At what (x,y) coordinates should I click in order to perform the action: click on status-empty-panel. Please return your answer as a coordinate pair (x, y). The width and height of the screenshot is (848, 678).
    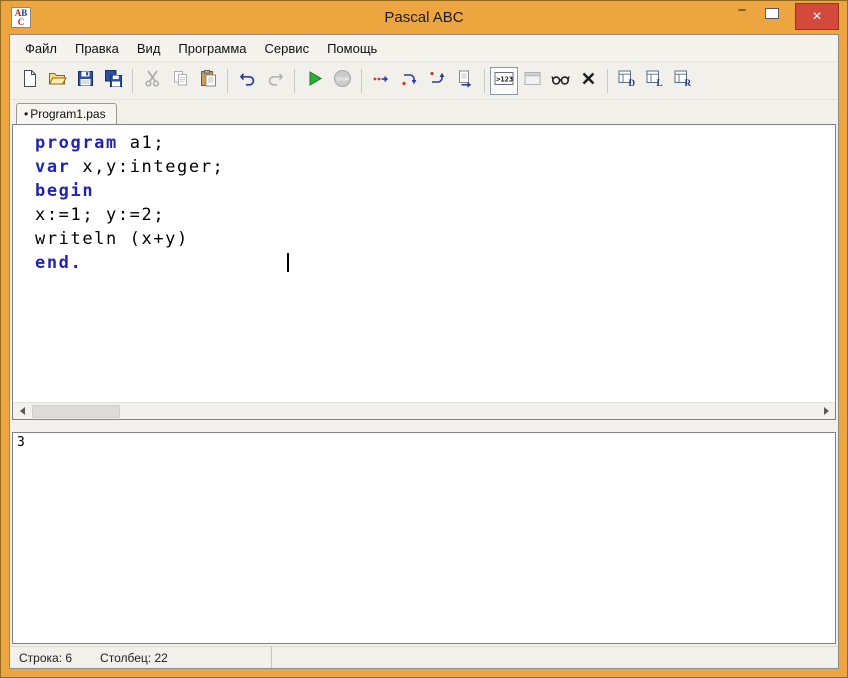
    Looking at the image, I should click on (555, 657).